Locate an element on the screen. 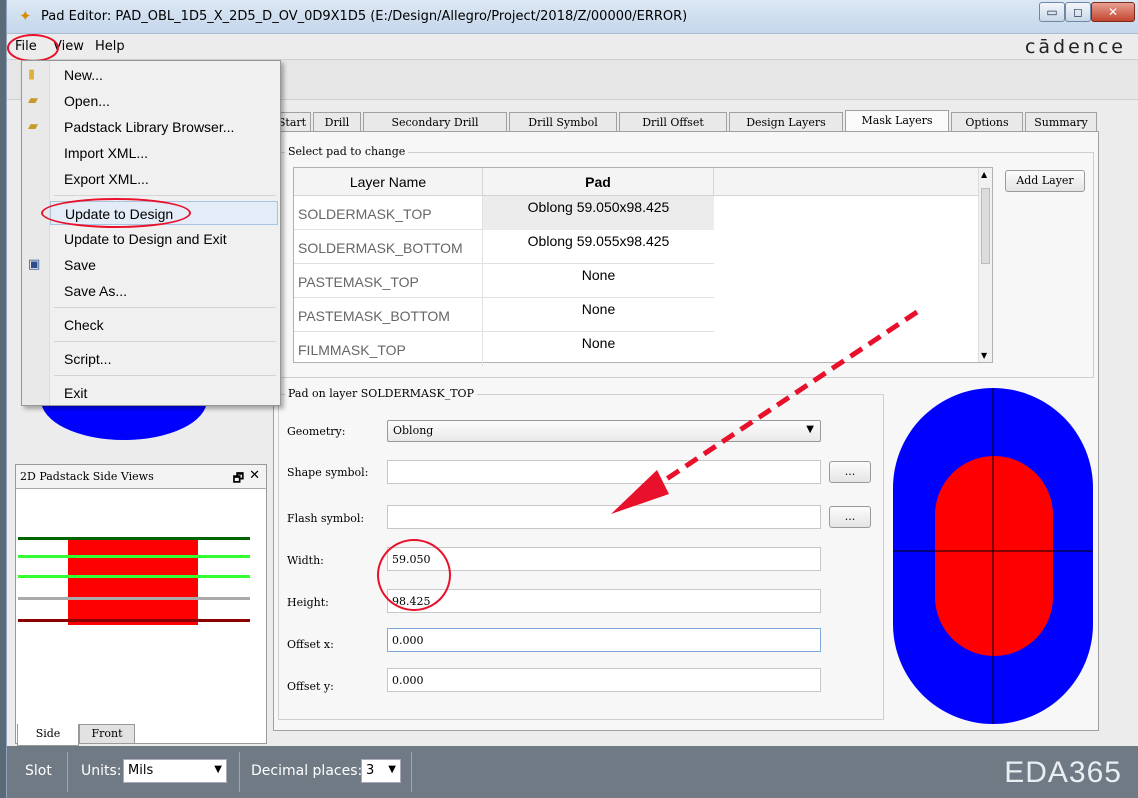 This screenshot has width=1138, height=798. geometry-value: Oblong is located at coordinates (413, 430).